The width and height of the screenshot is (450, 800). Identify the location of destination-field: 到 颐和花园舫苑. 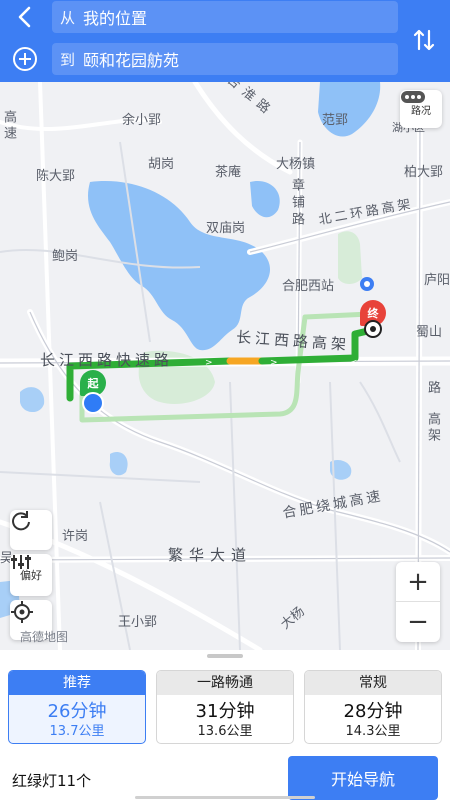
(225, 59).